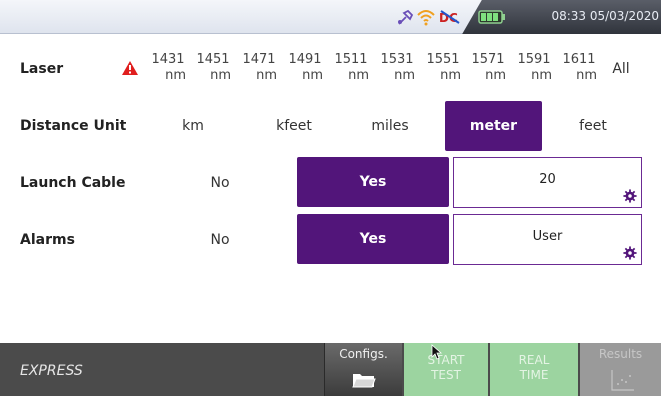 This screenshot has width=661, height=396. I want to click on alarms-value-field: User, so click(547, 239).